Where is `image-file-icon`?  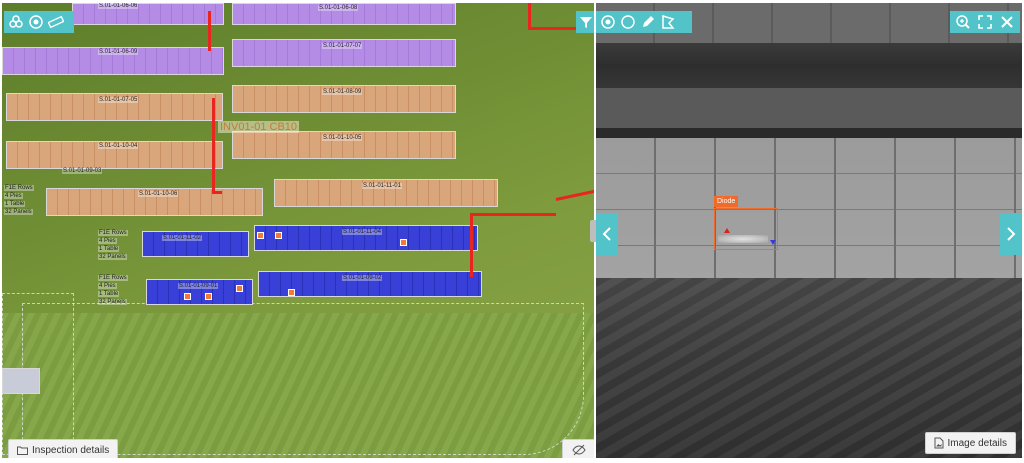 image-file-icon is located at coordinates (939, 443).